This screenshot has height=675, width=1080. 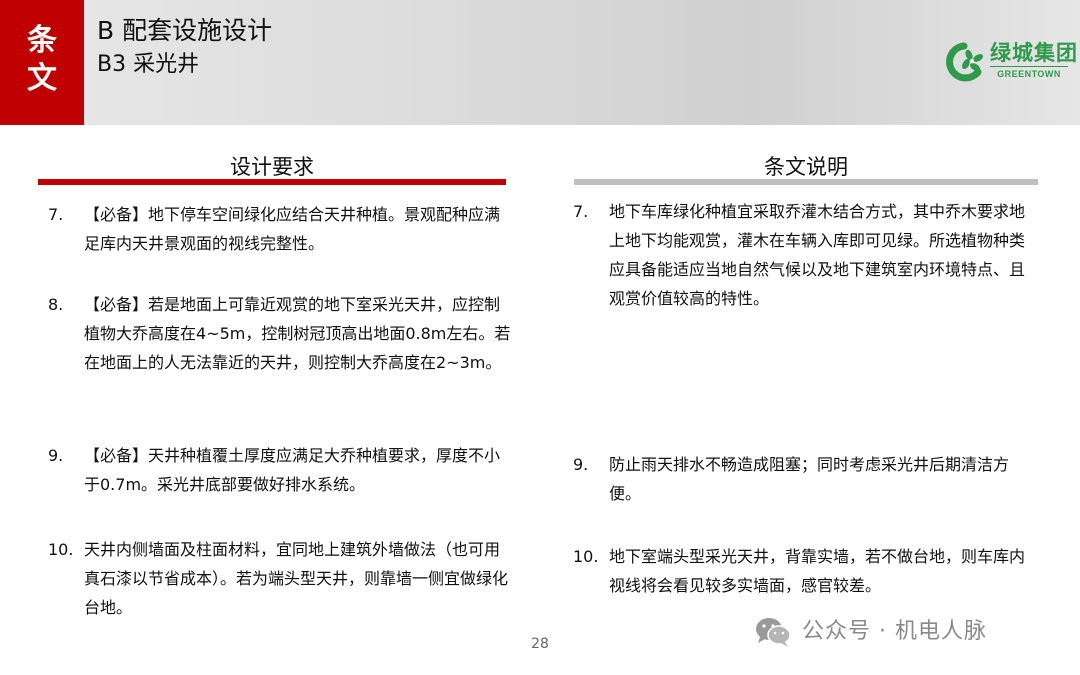 I want to click on logo-subtitle: GREENTOWN, so click(x=1029, y=73).